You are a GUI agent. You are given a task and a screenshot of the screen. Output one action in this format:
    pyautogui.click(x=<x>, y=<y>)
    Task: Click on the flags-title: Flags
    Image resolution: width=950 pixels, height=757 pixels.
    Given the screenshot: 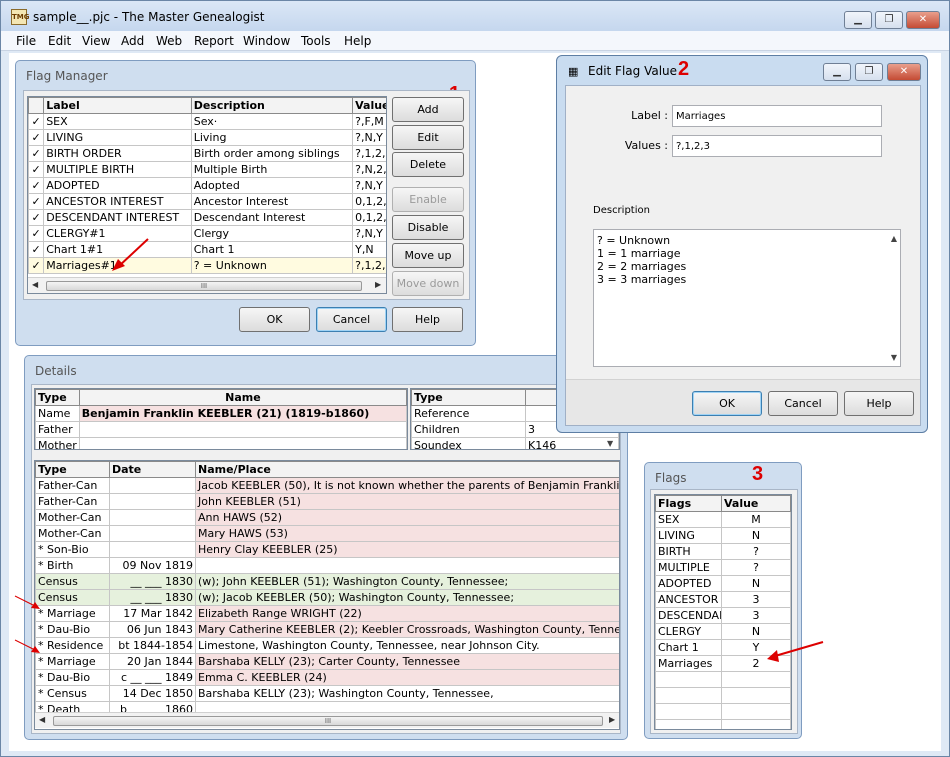 What is the action you would take?
    pyautogui.click(x=671, y=478)
    